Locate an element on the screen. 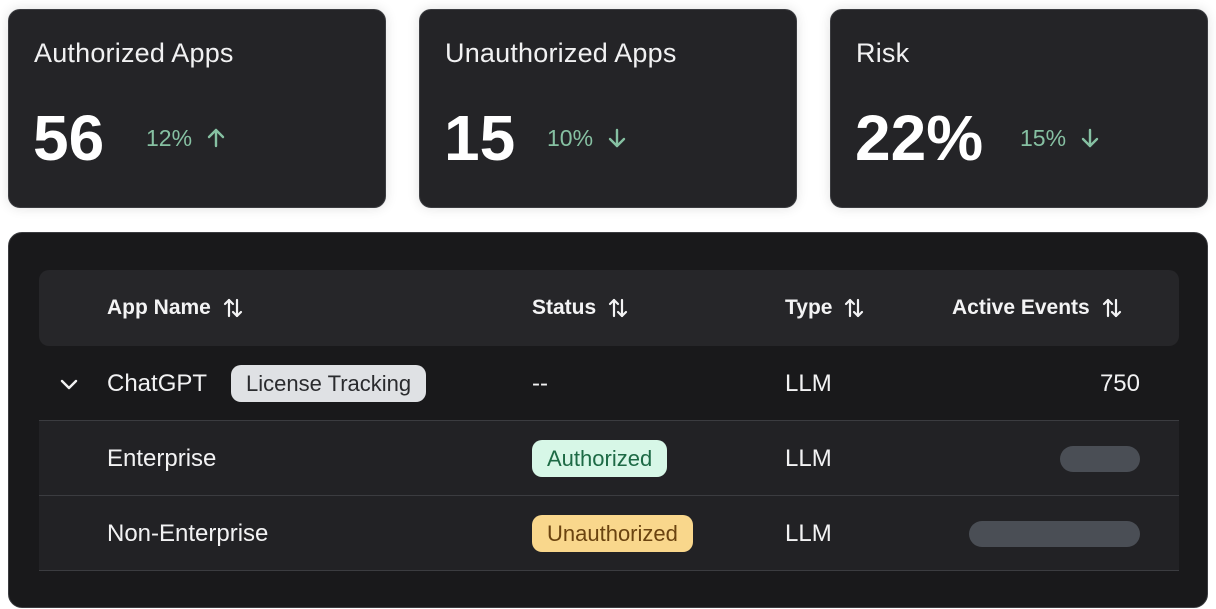 The image size is (1216, 609). app-name: Enterprise is located at coordinates (162, 458).